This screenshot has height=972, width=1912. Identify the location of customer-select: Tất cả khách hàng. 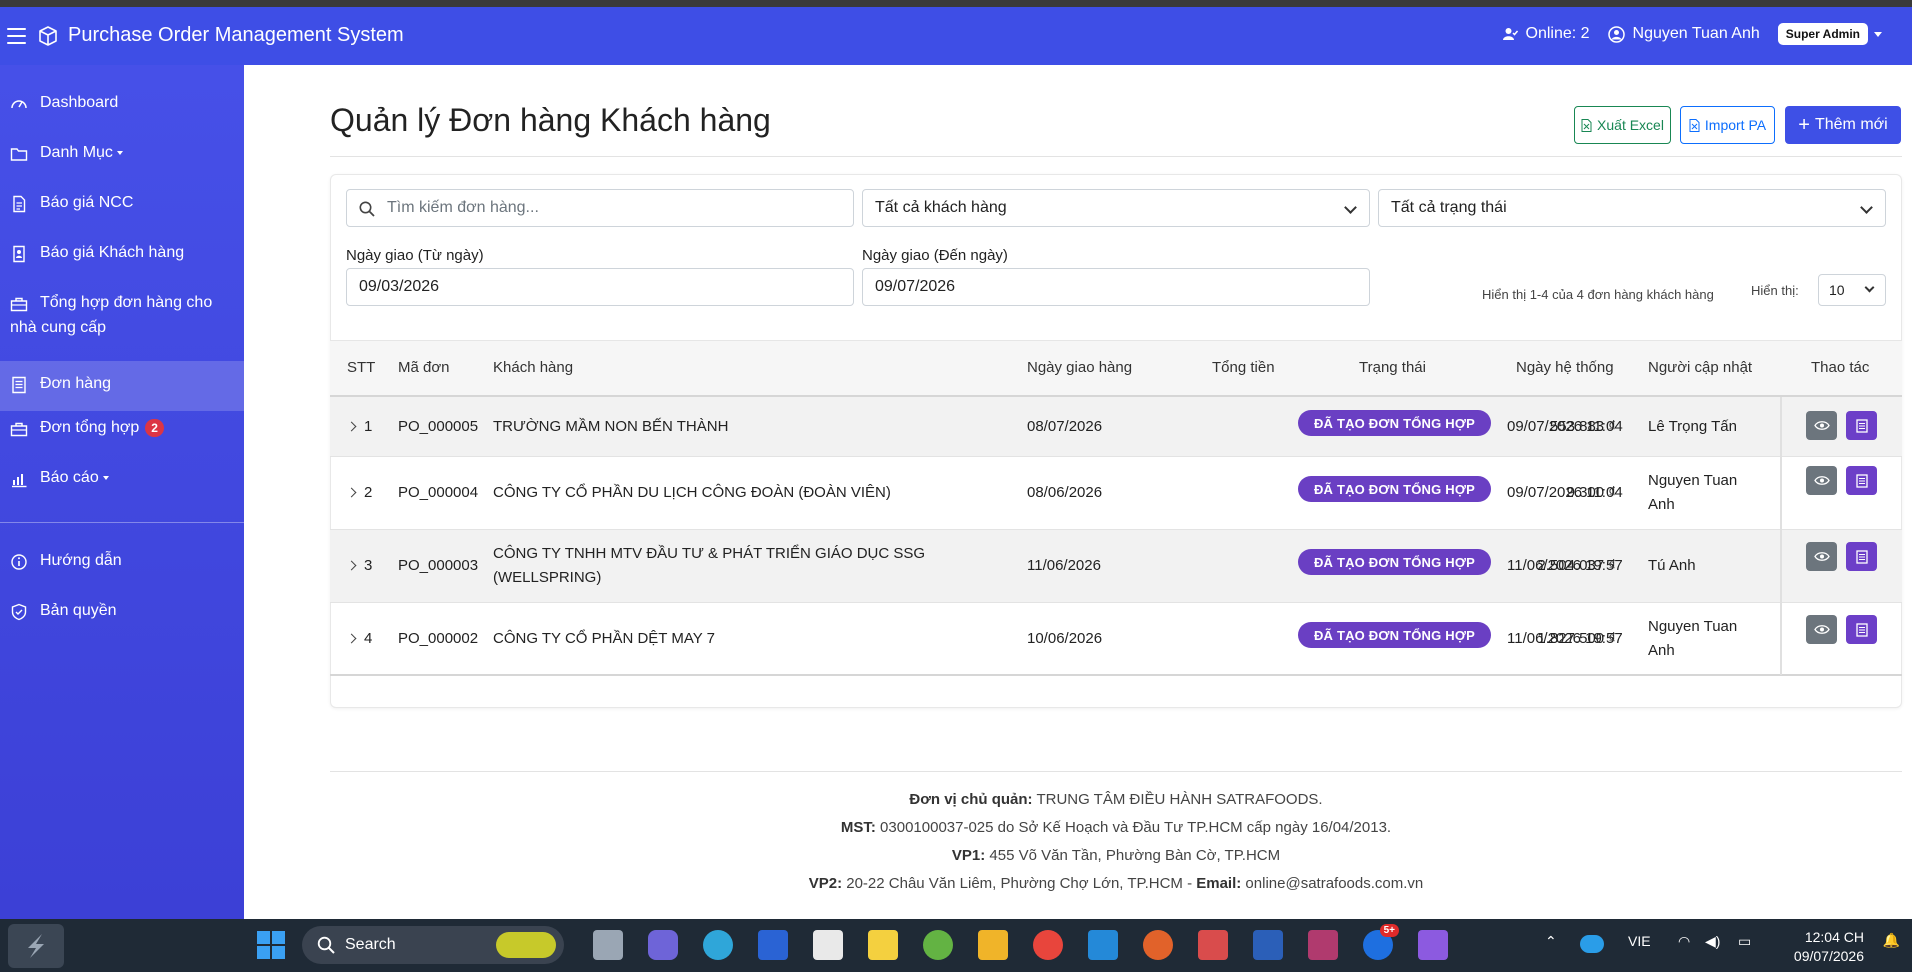
(1116, 208).